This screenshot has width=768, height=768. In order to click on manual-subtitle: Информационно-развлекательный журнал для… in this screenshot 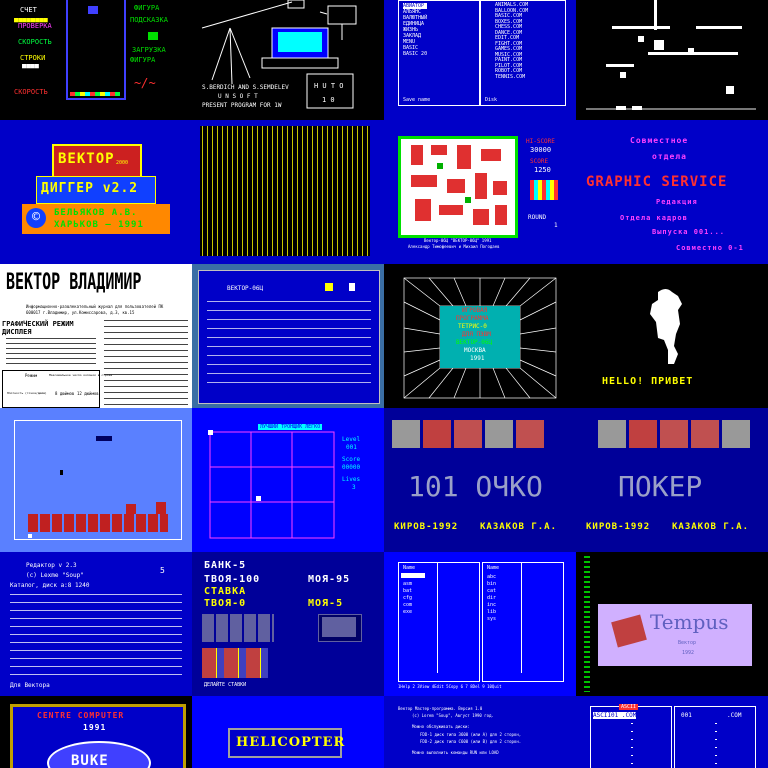, I will do `click(95, 306)`.